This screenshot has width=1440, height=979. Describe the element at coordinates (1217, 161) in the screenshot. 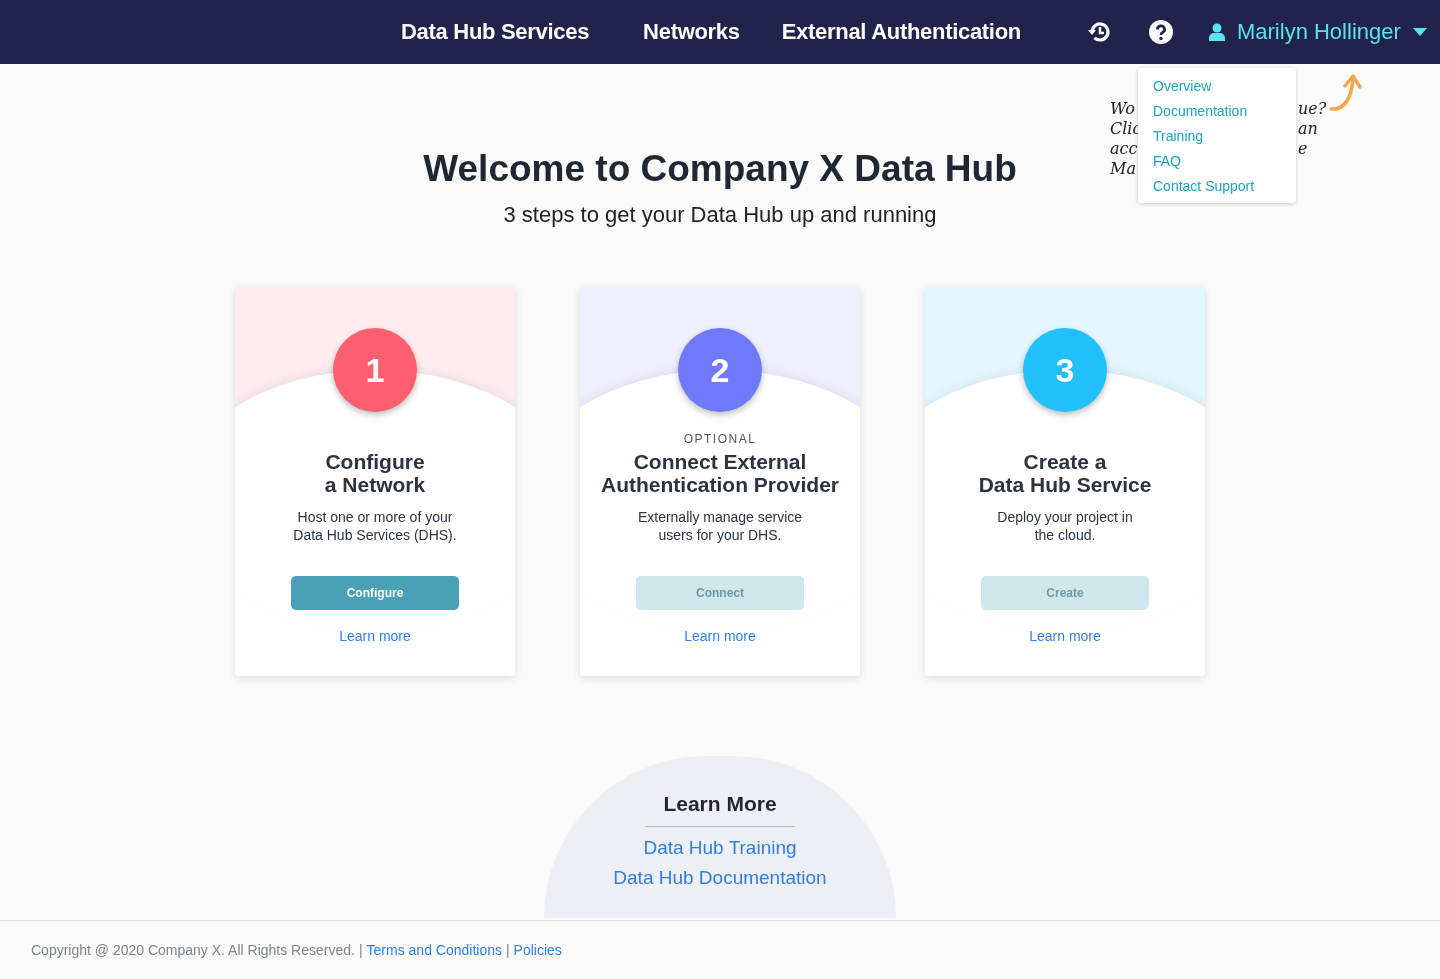

I see `menu-item: FAQ` at that location.